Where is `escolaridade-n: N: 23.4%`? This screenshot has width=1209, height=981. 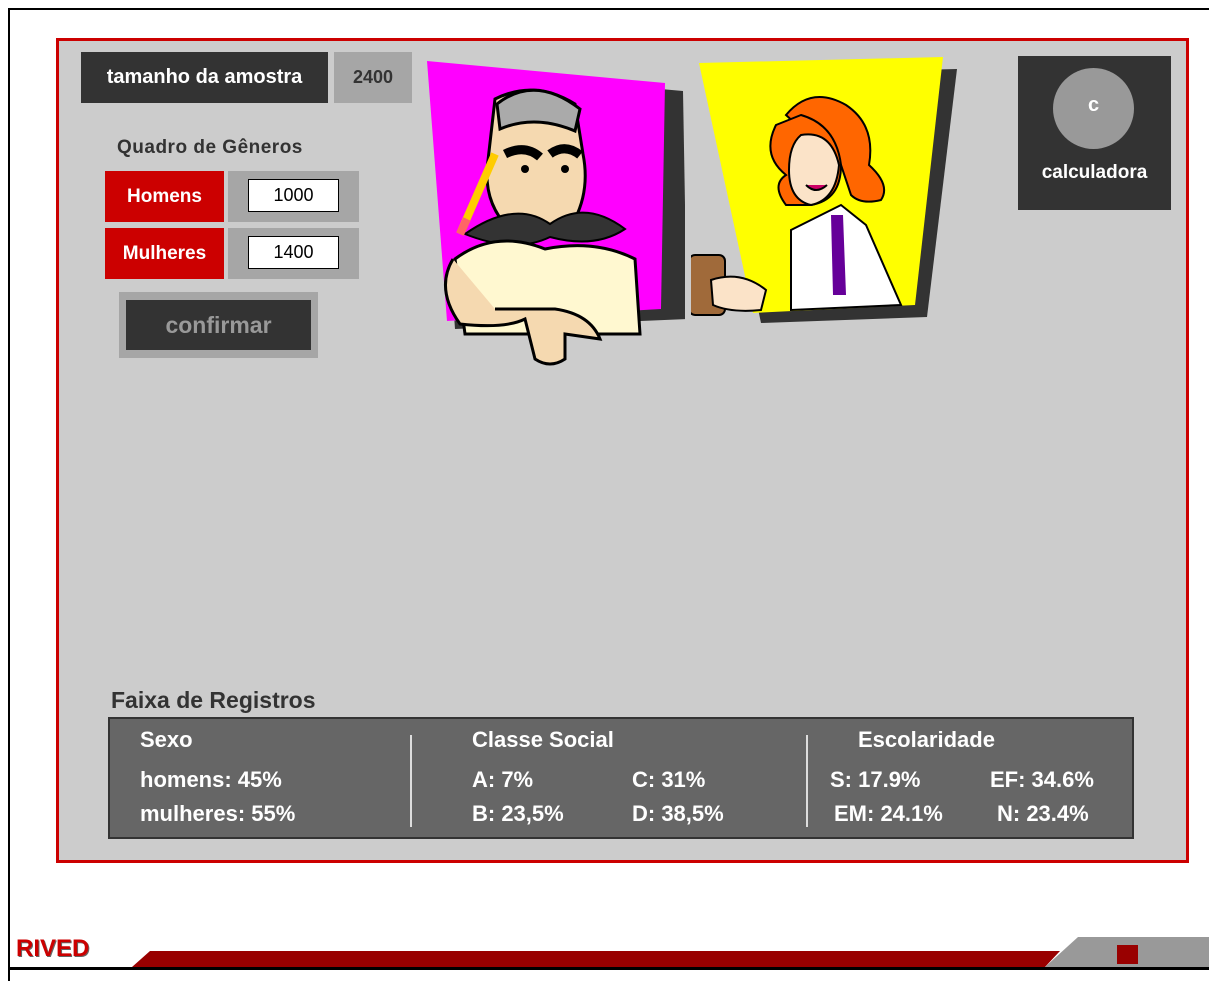
escolaridade-n: N: 23.4% is located at coordinates (1043, 813).